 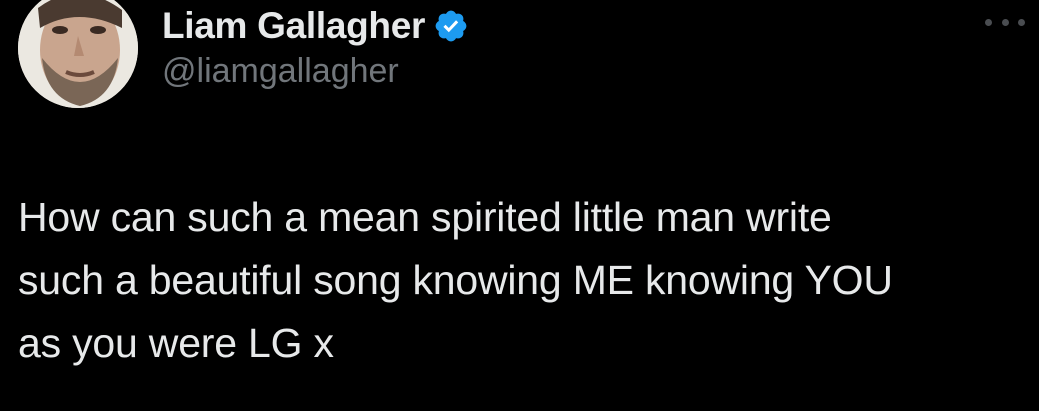 I want to click on tweet-text-line: as you were LG x, so click(x=176, y=343).